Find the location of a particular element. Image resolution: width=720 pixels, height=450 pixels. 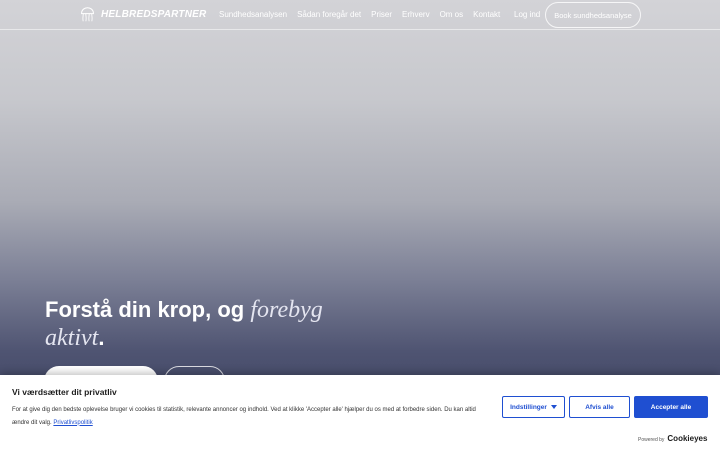

reject-all-button: Afvis alle is located at coordinates (599, 407).